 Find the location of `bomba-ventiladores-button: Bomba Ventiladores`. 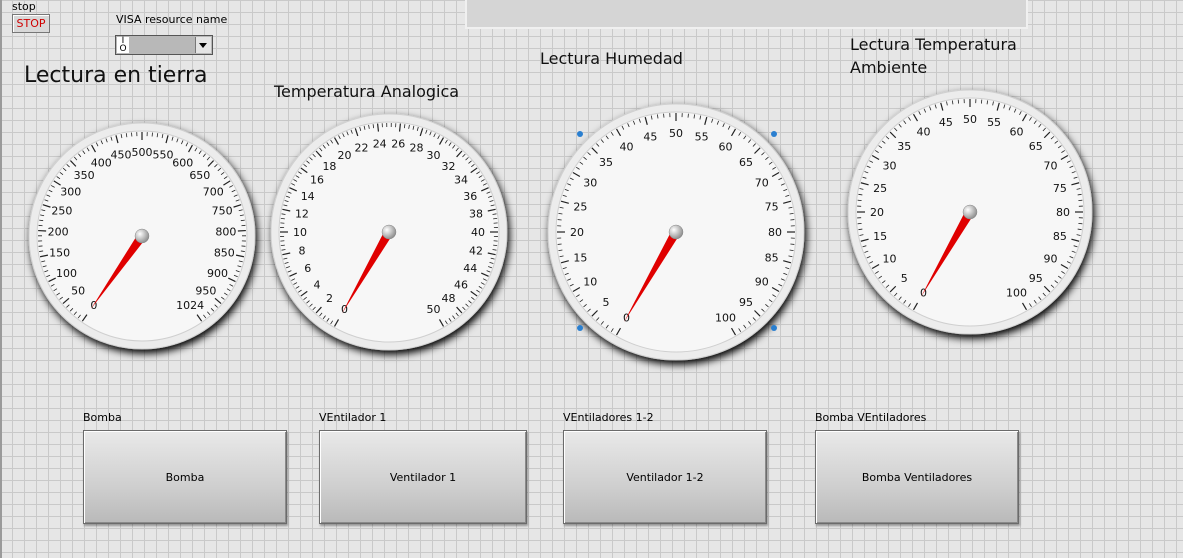

bomba-ventiladores-button: Bomba Ventiladores is located at coordinates (917, 477).